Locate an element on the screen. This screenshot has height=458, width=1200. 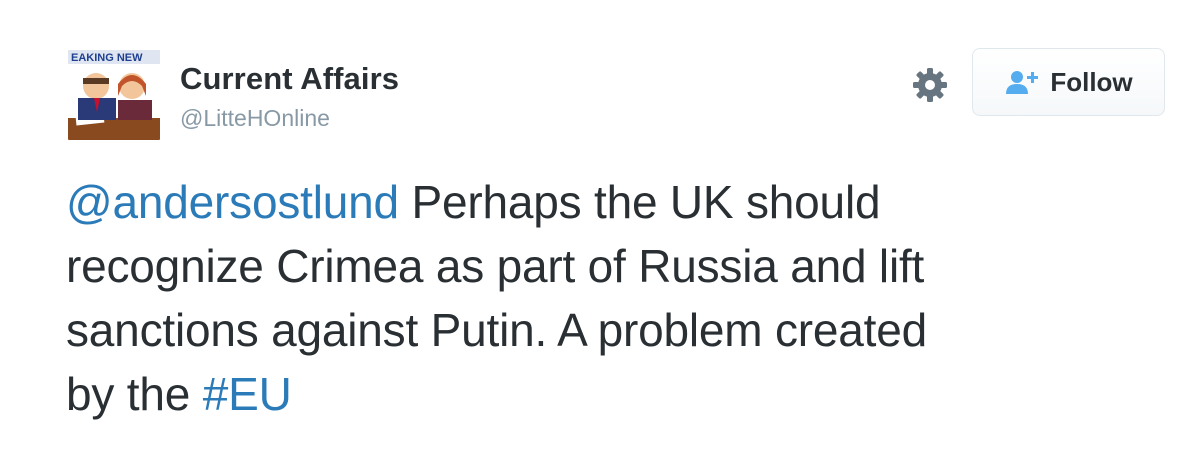
tweet-line-1-text: Perhaps the UK should is located at coordinates (639, 202).